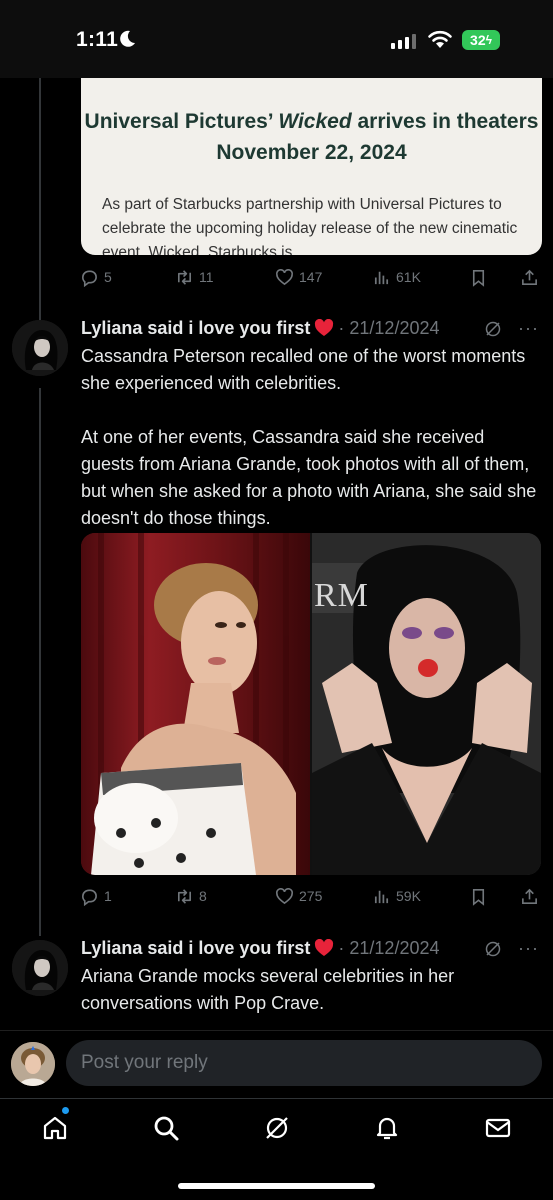 The height and width of the screenshot is (1200, 553). I want to click on tab-home, so click(55, 1128).